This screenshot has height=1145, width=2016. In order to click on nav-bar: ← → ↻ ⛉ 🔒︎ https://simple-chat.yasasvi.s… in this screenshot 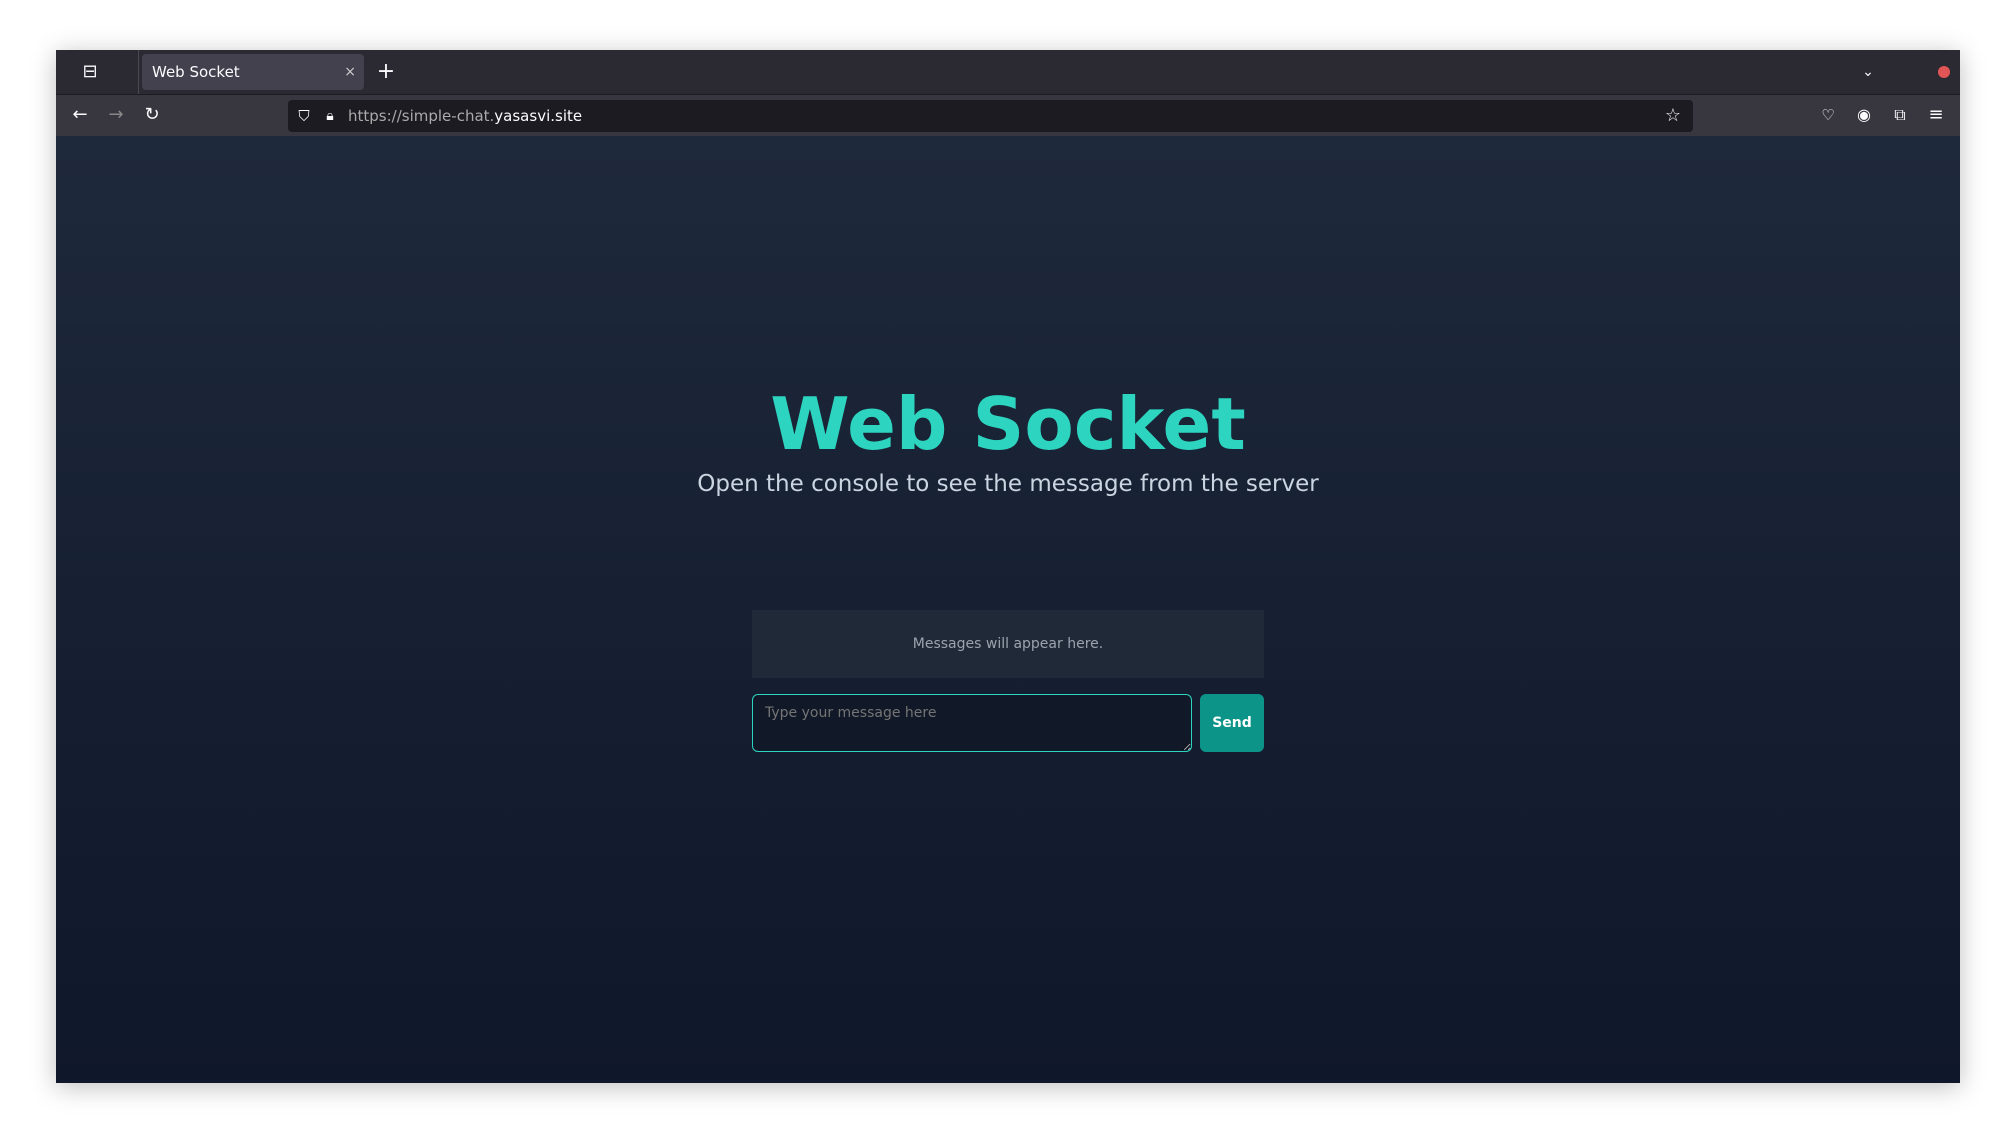, I will do `click(1008, 115)`.